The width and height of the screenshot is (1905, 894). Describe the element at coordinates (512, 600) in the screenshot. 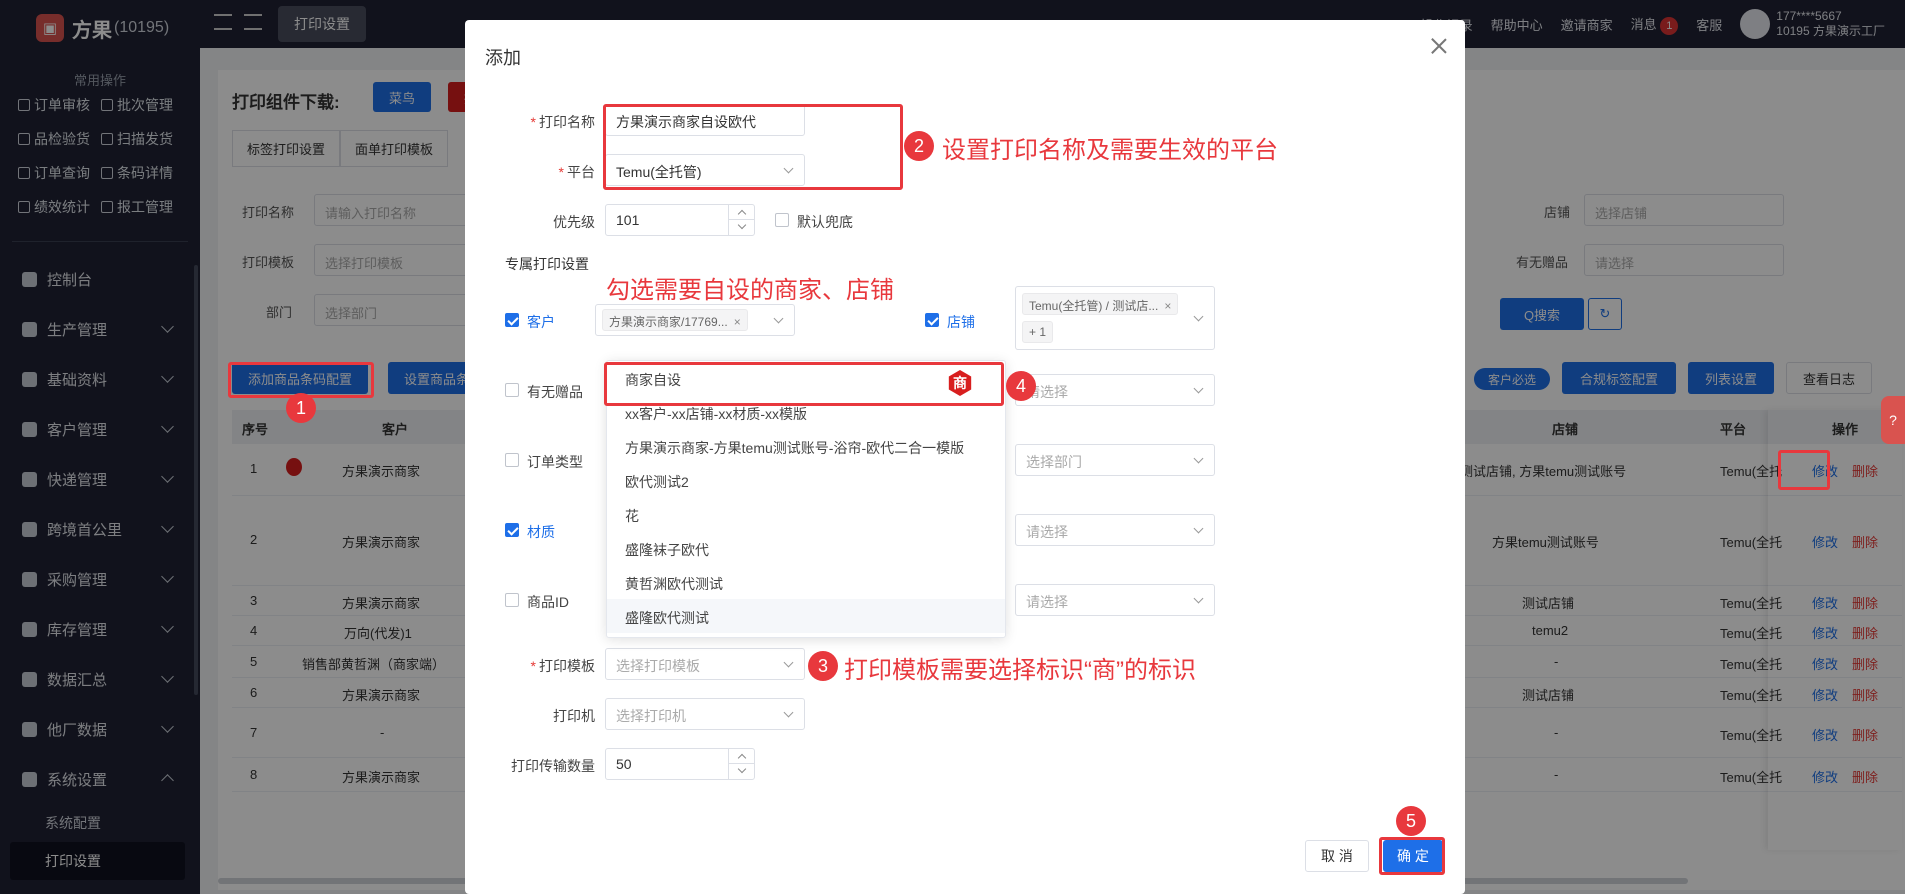

I see `product-id-checkbox` at that location.